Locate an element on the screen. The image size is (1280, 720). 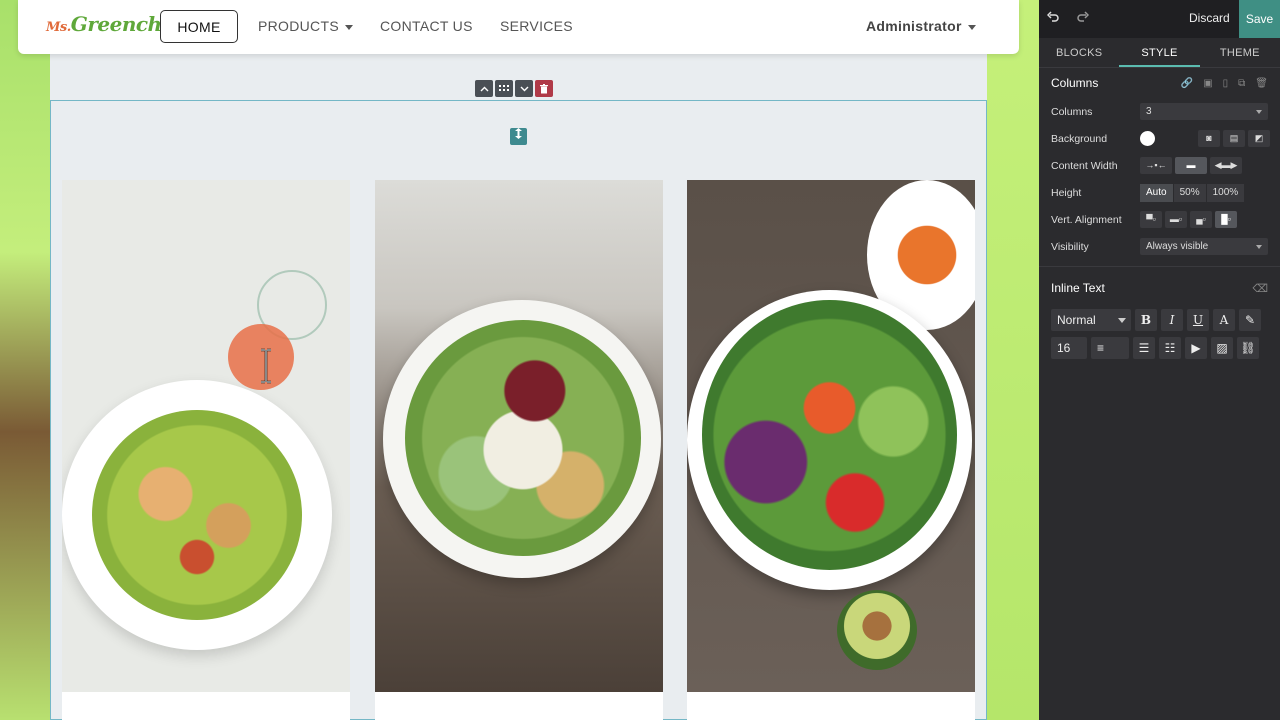
right-background-image is located at coordinates (1013, 360).